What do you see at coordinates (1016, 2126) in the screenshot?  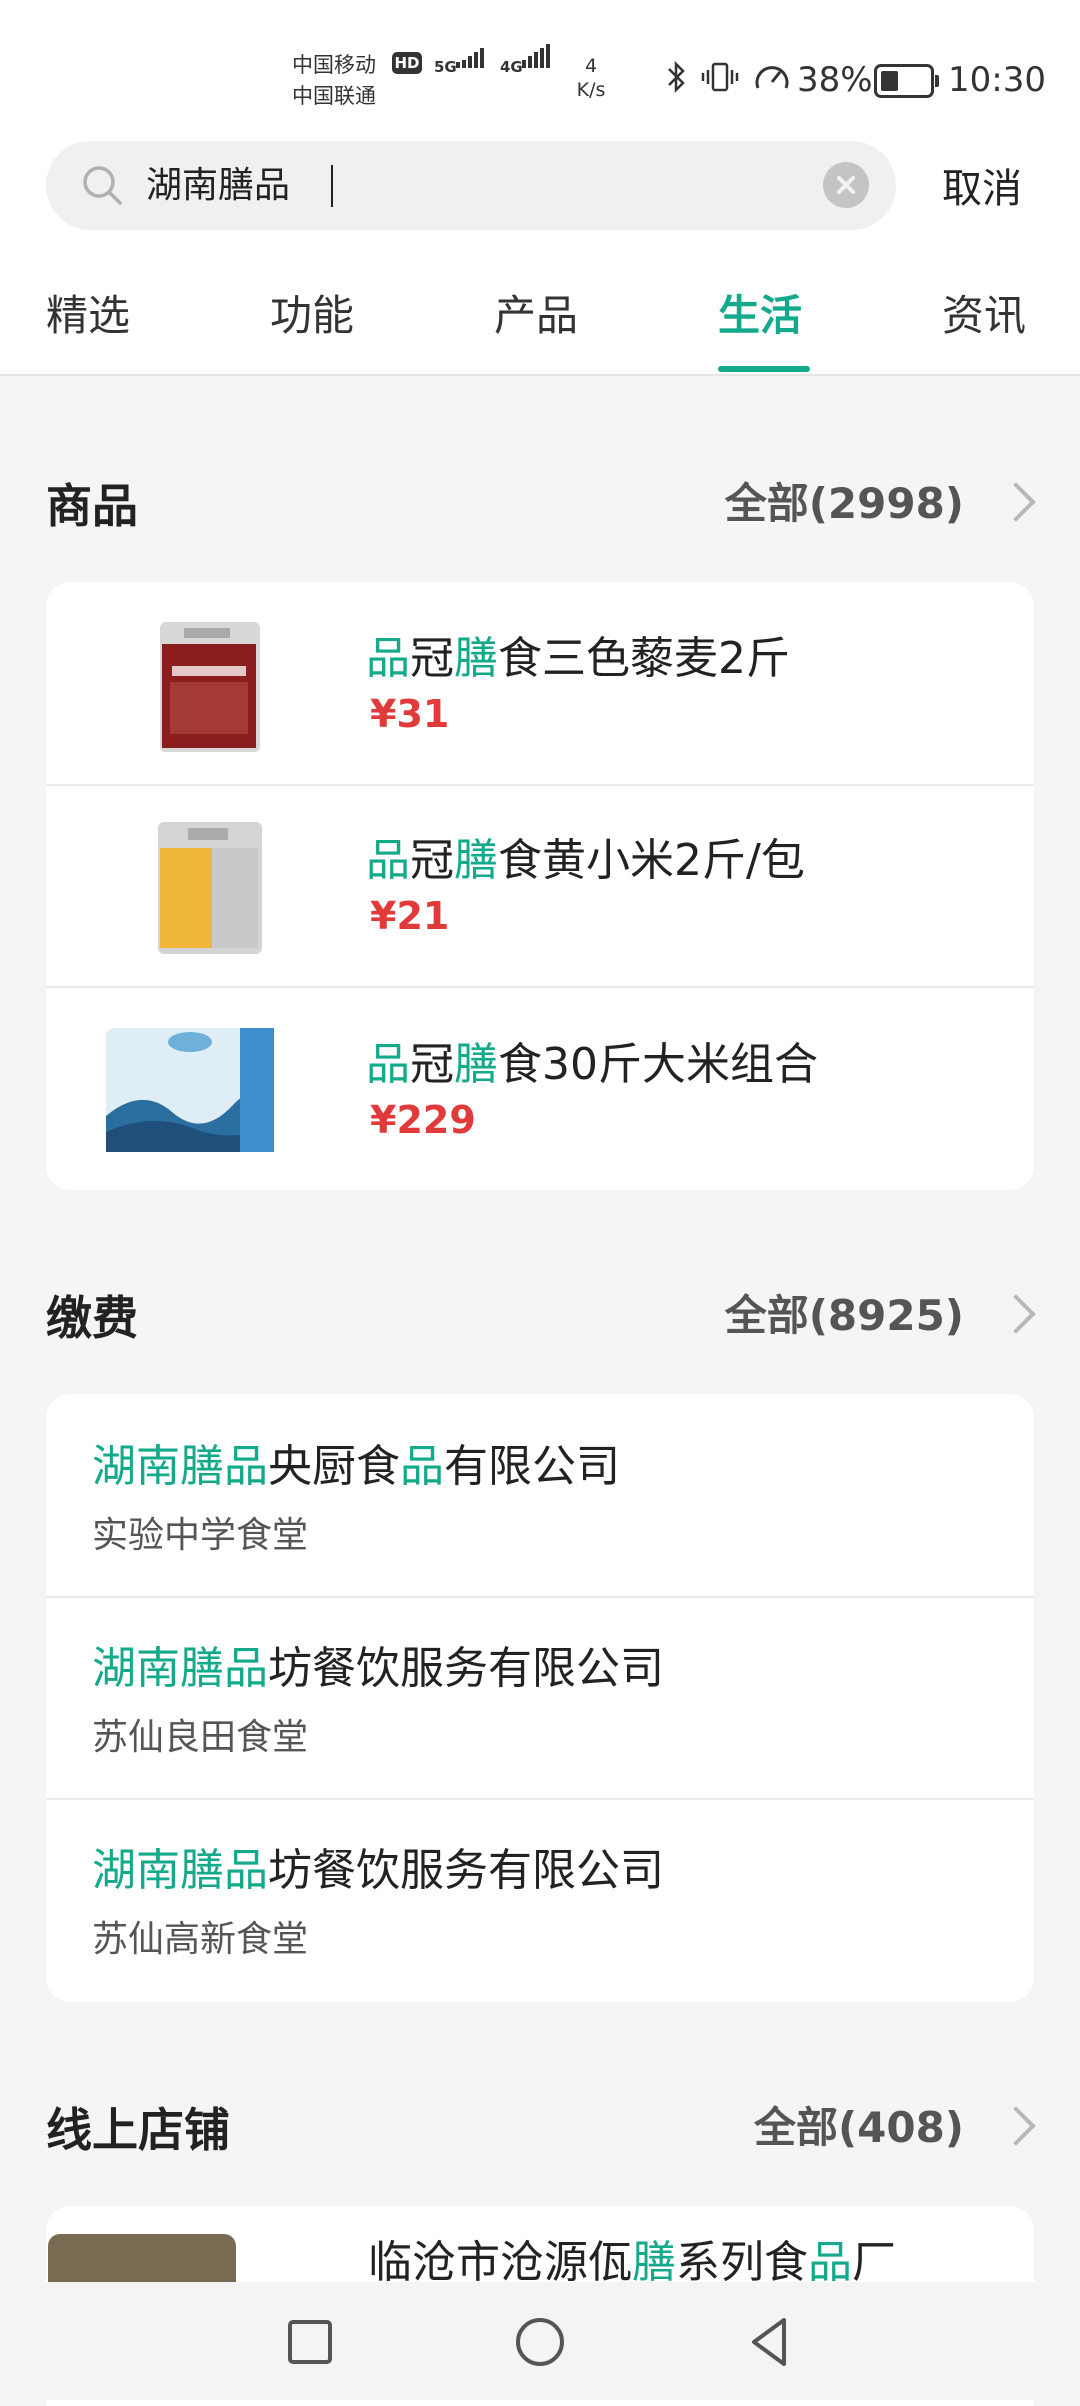 I see `stores-chevron-right-icon` at bounding box center [1016, 2126].